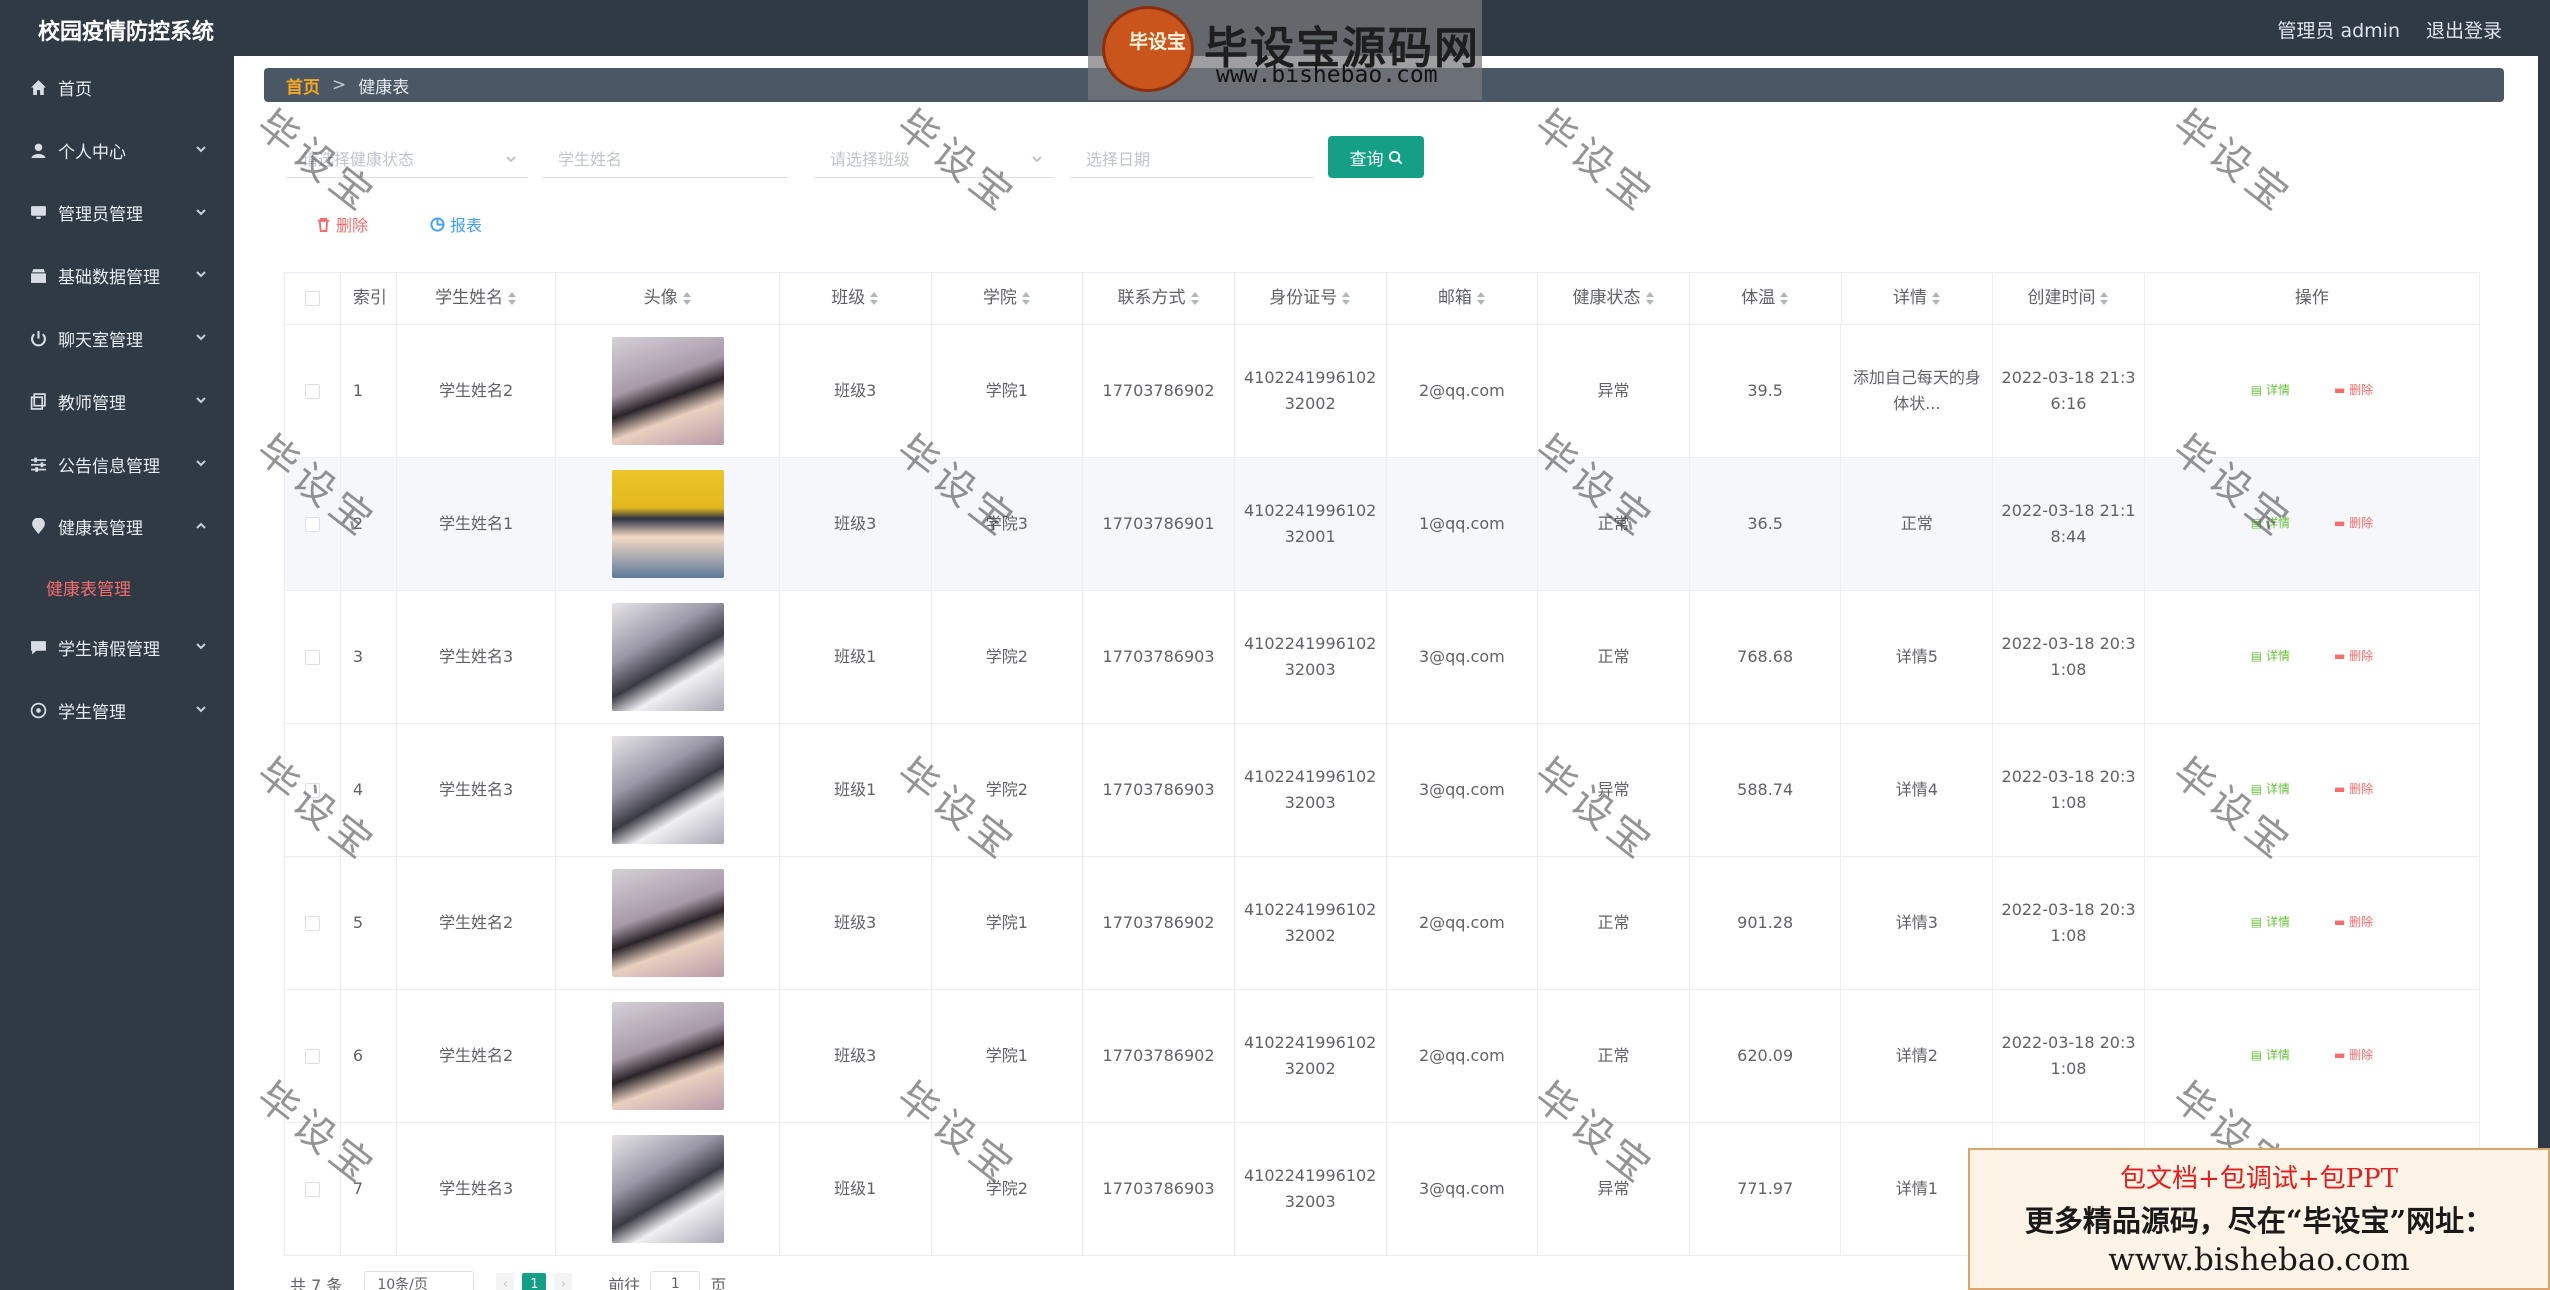 This screenshot has height=1290, width=2550. I want to click on sidebar-subitem-health-manage: 健康表管理, so click(117, 587).